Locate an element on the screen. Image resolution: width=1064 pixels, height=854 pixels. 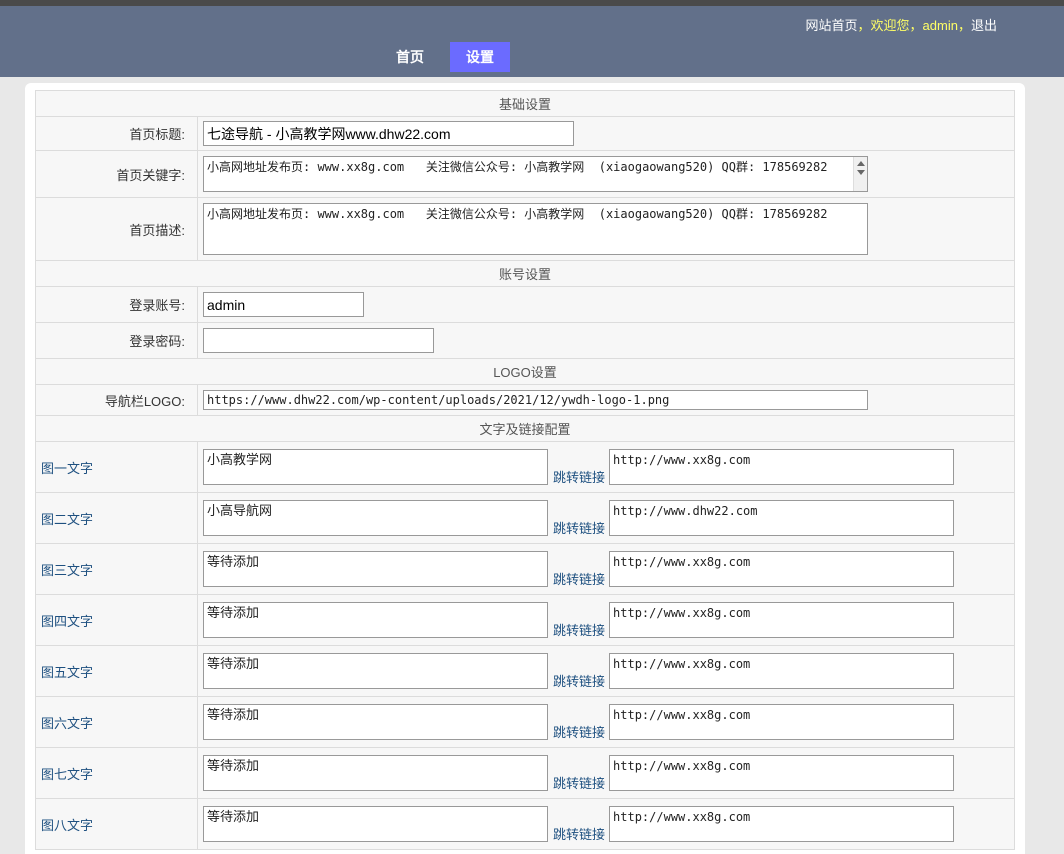
logout-link: 退出 is located at coordinates (984, 25).